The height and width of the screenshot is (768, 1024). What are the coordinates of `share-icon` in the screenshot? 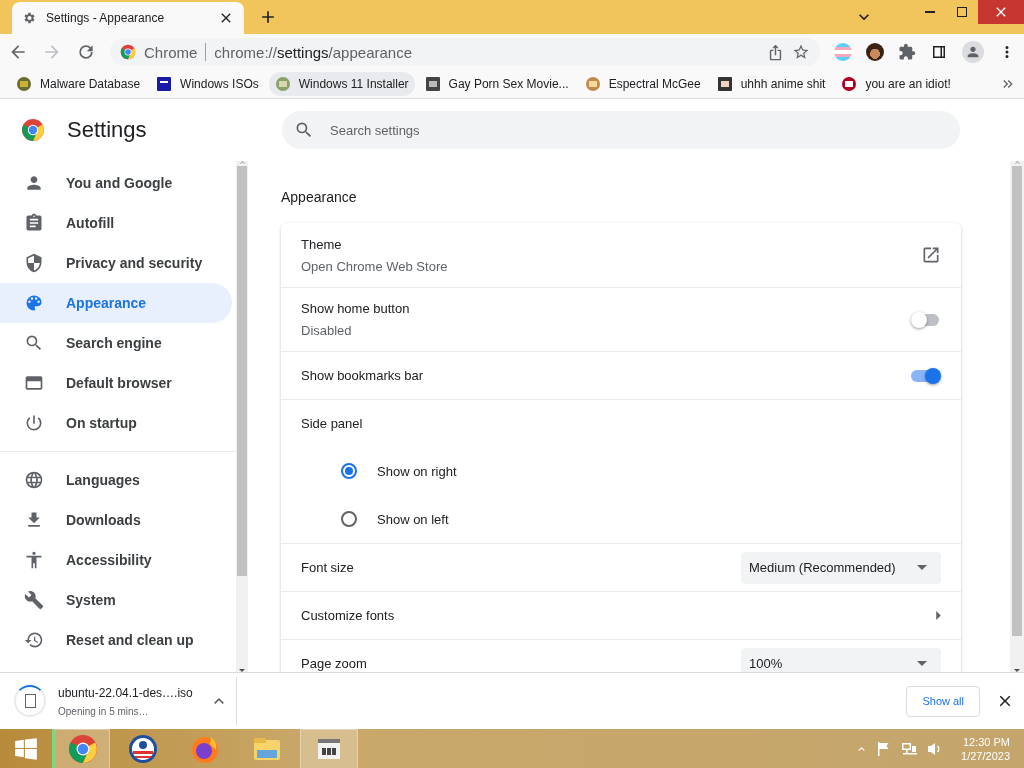 It's located at (775, 52).